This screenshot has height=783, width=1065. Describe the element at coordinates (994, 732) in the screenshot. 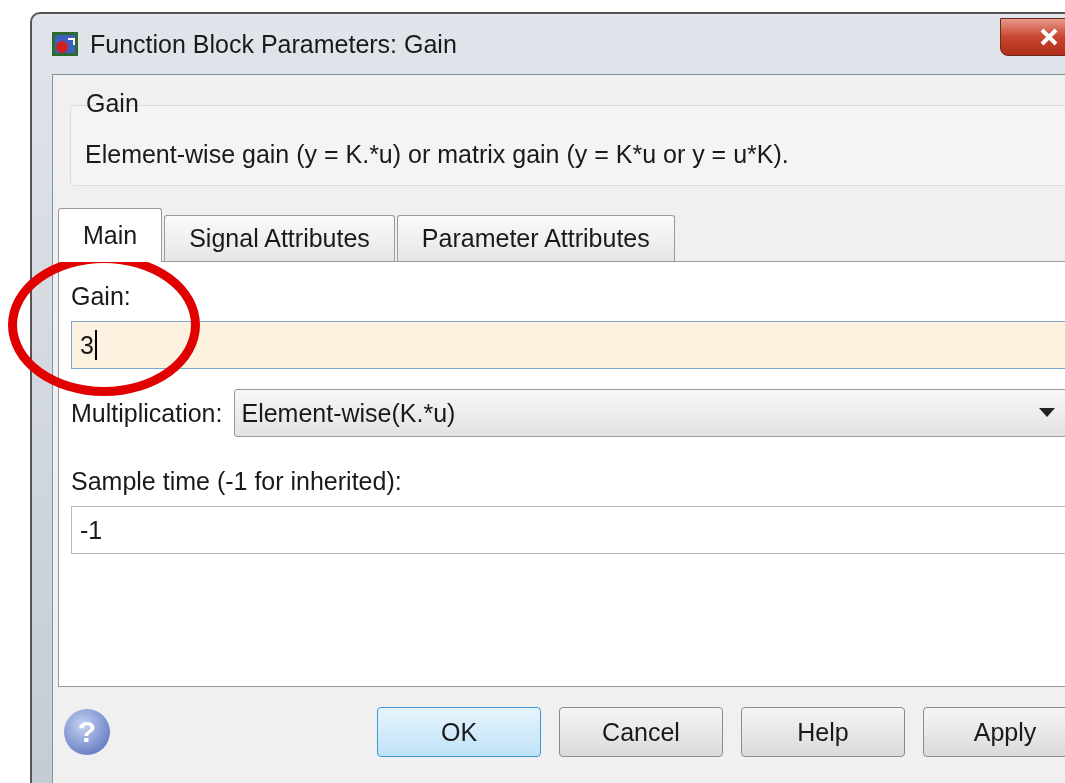

I see `dialog-button: Apply` at that location.